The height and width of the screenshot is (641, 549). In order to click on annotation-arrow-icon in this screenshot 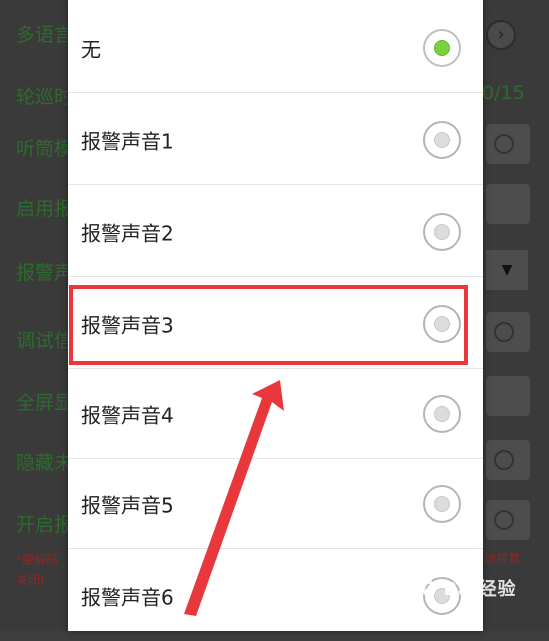, I will do `click(234, 498)`.